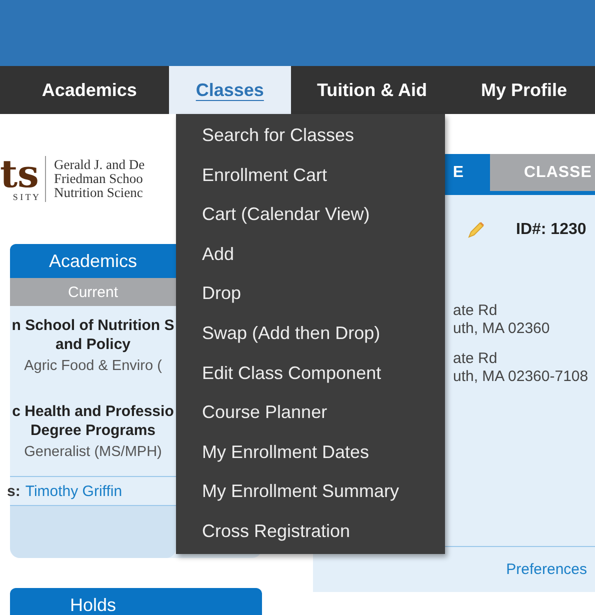 The image size is (595, 615). I want to click on menu-item: My Enrollment Summary, so click(310, 492).